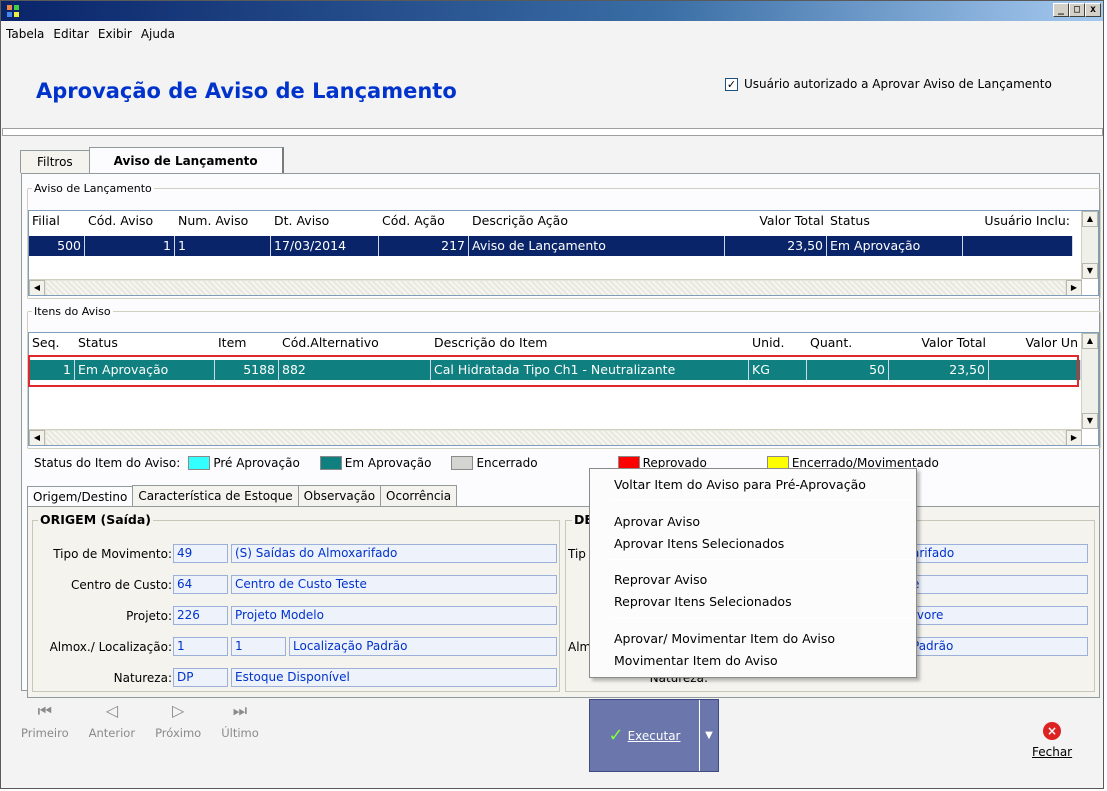  I want to click on cell-item-status: Em Aprovação, so click(145, 370).